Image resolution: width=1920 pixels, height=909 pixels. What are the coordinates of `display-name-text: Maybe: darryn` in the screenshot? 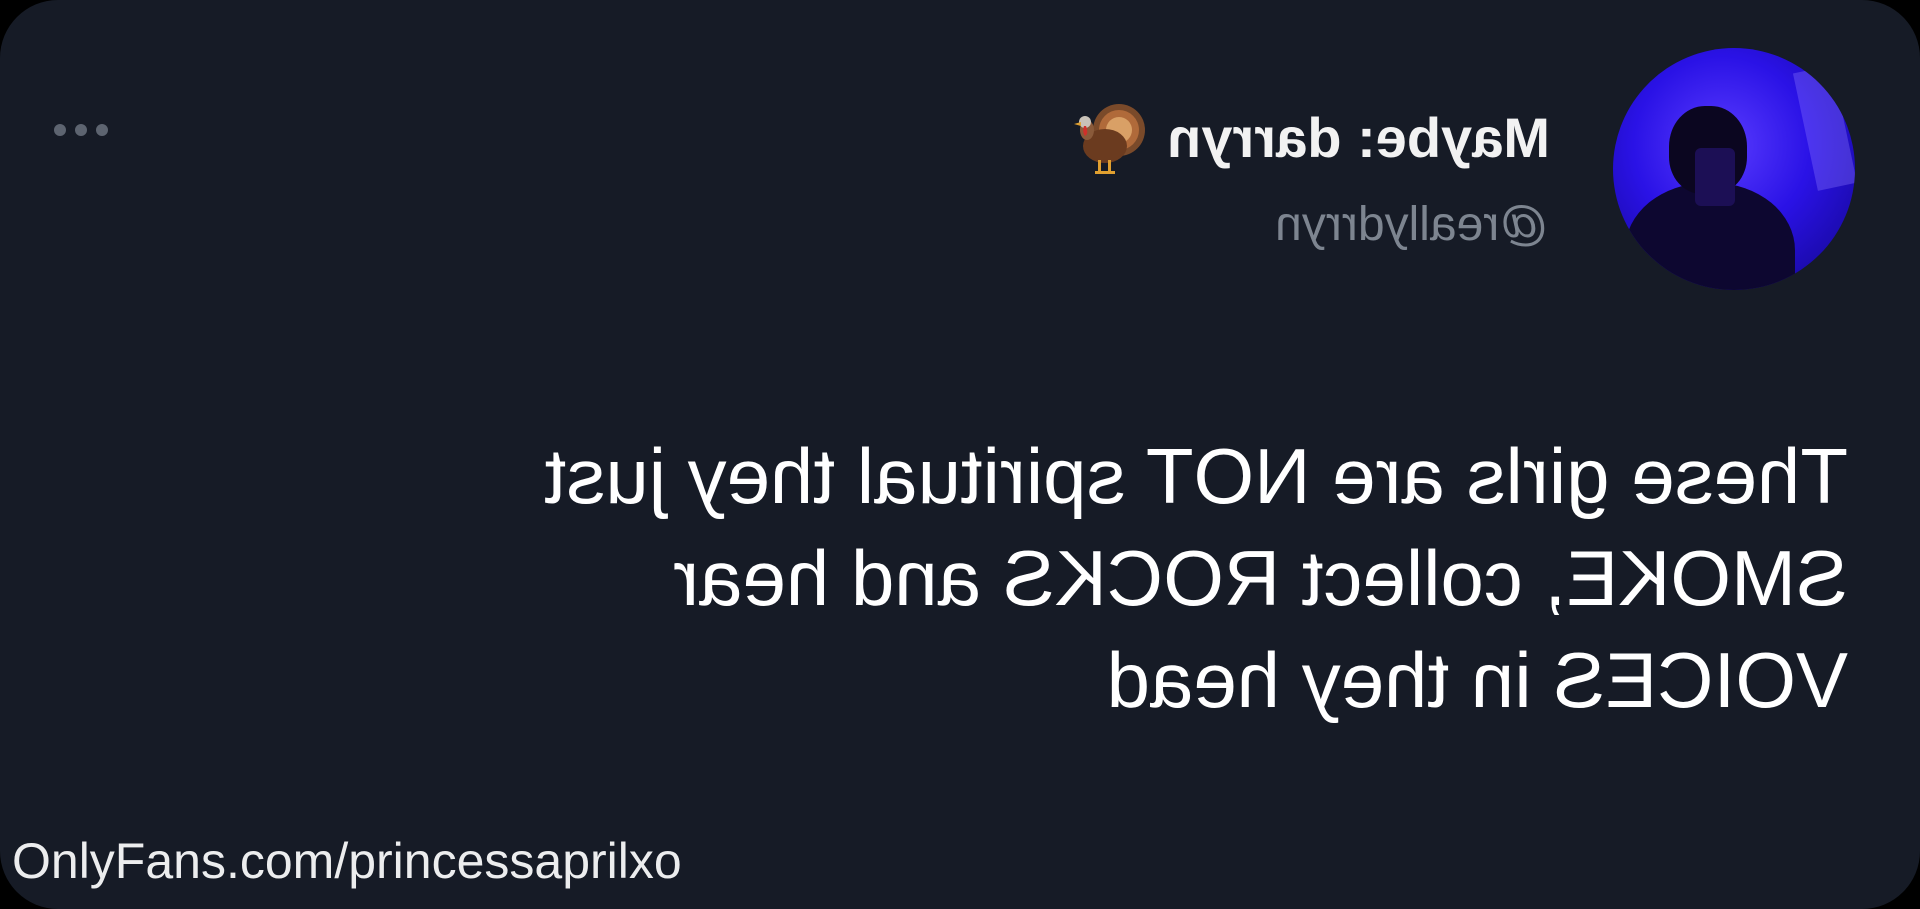 It's located at (1358, 137).